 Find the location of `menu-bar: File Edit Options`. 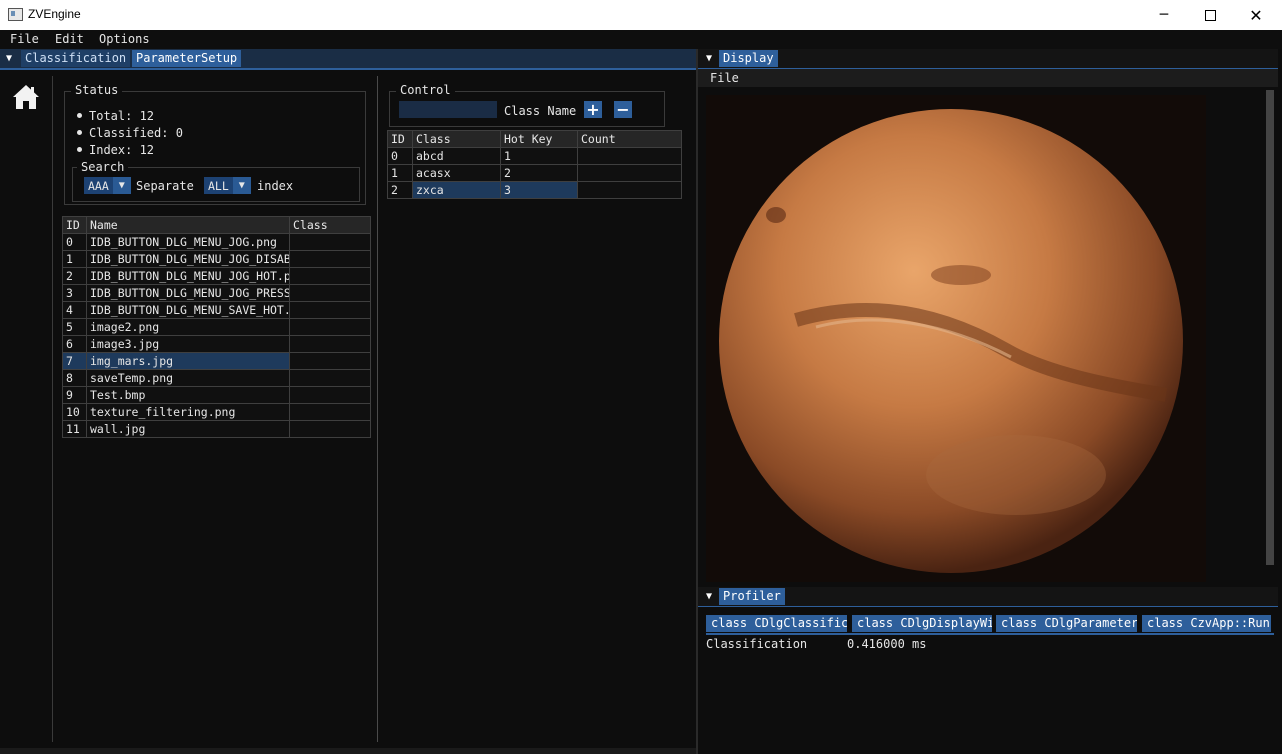

menu-bar: File Edit Options is located at coordinates (641, 39).